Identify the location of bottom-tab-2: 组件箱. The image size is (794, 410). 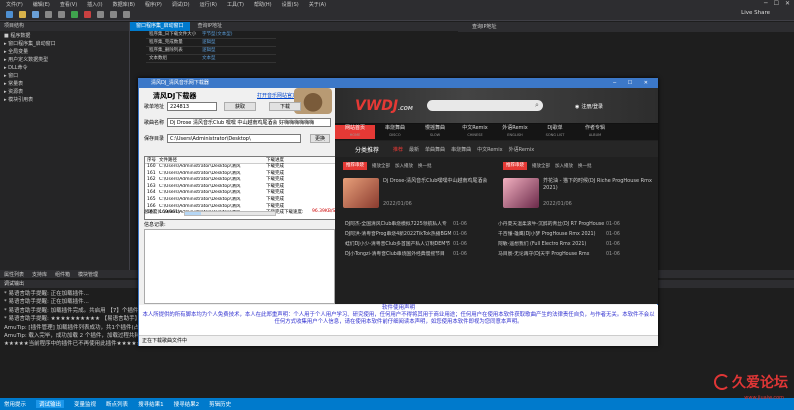
(62, 274).